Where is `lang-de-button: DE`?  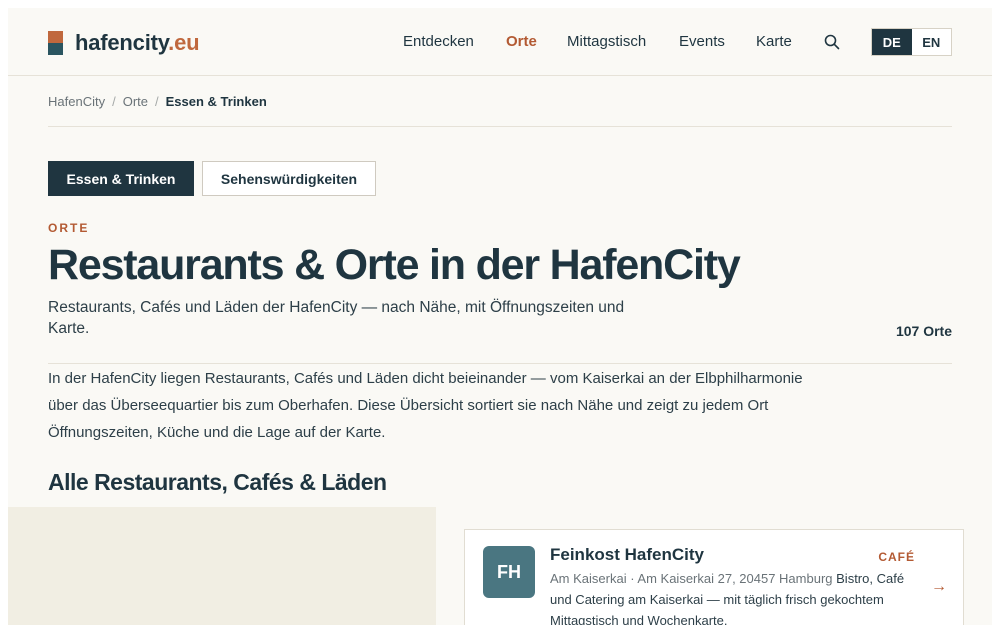
lang-de-button: DE is located at coordinates (892, 42).